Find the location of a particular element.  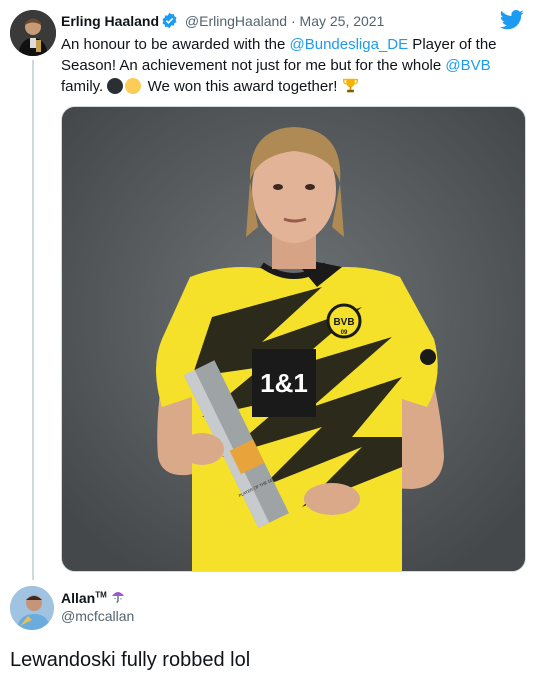

tweet-text-part: We won this award together! is located at coordinates (242, 86).